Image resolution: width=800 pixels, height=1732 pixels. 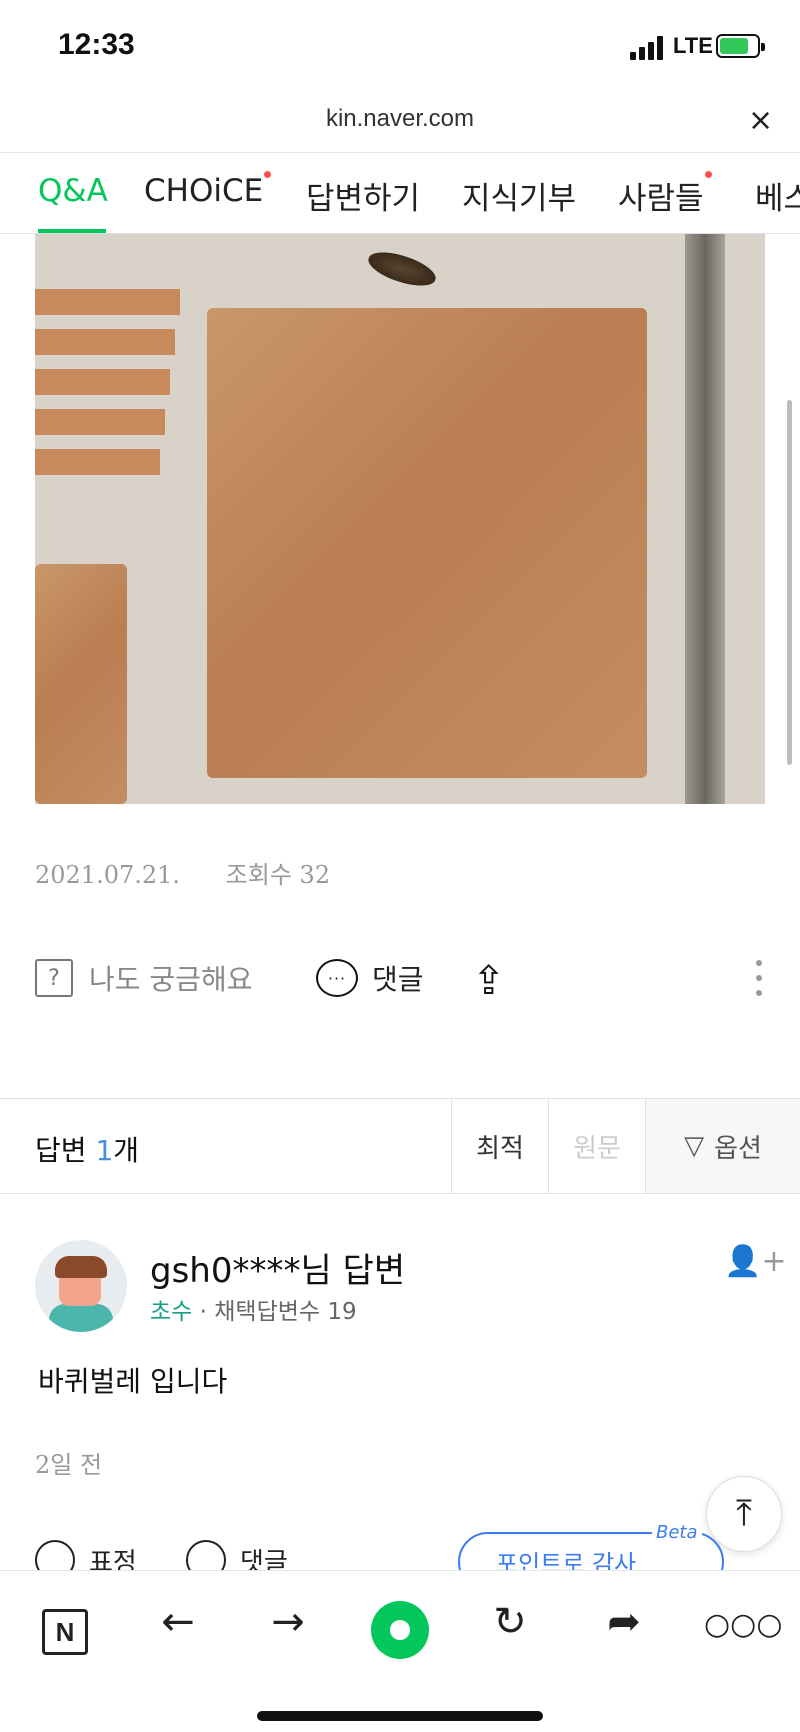 I want to click on signal-icon, so click(x=648, y=48).